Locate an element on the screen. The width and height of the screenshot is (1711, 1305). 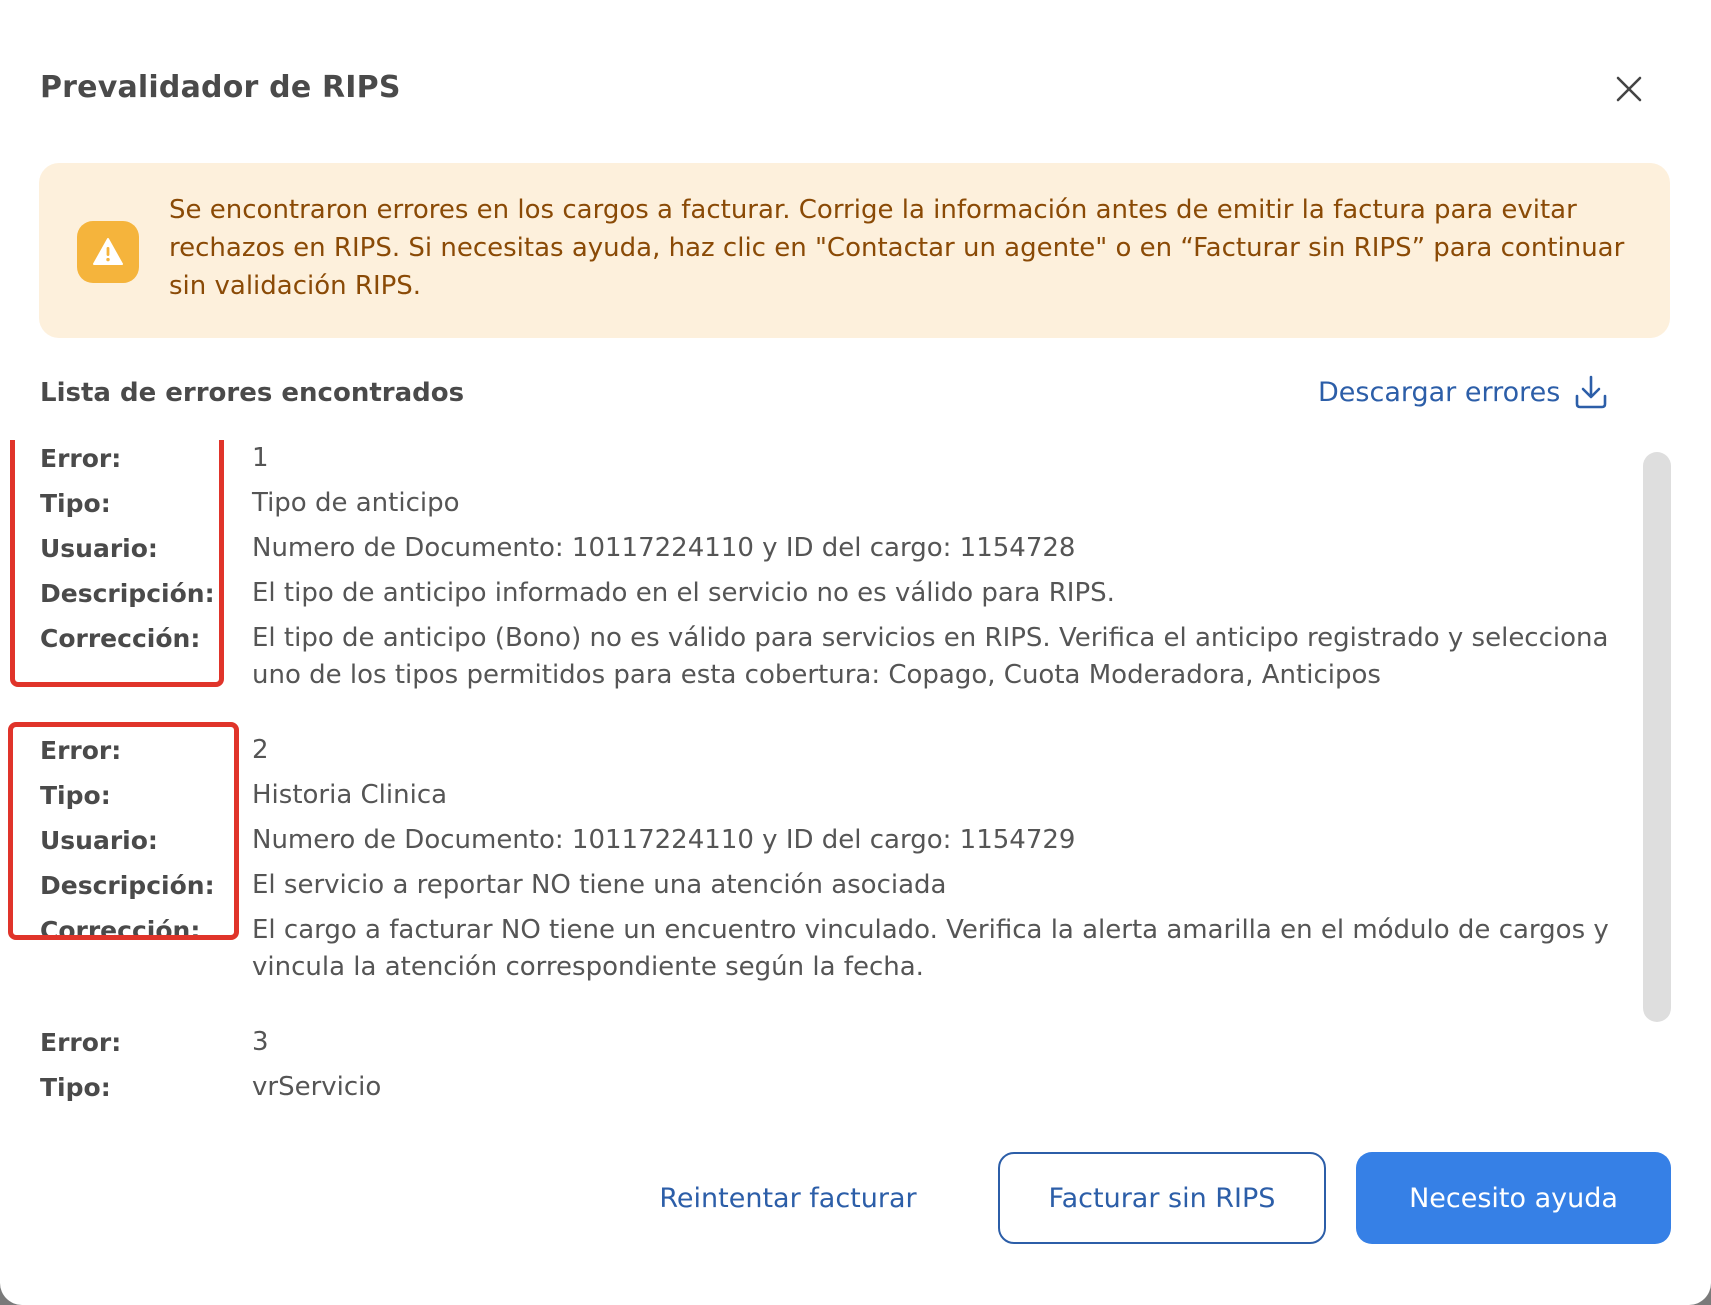
bill-without-rips-button: Facturar sin RIPS is located at coordinates (1162, 1198).